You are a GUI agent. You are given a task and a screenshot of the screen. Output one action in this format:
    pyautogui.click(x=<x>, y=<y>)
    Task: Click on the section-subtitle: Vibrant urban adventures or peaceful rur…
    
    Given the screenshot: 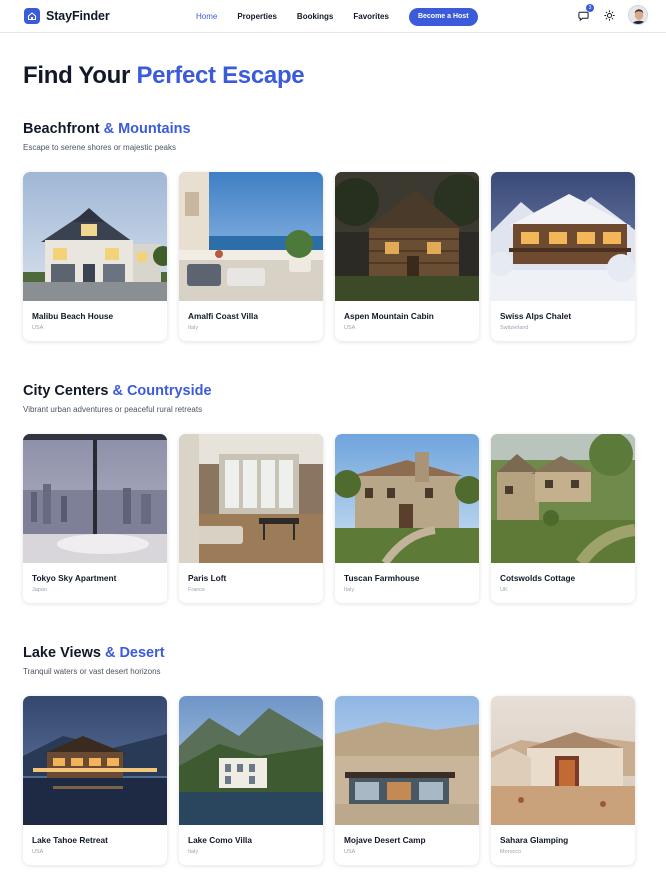 What is the action you would take?
    pyautogui.click(x=113, y=409)
    